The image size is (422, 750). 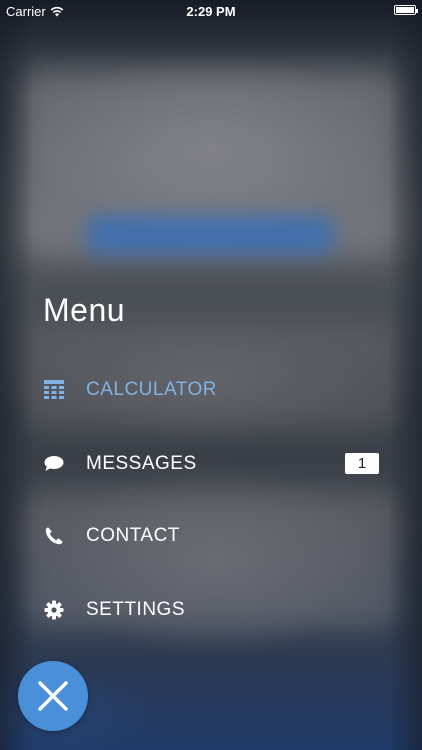 What do you see at coordinates (141, 463) in the screenshot?
I see `menu-item-label: MESSAGES` at bounding box center [141, 463].